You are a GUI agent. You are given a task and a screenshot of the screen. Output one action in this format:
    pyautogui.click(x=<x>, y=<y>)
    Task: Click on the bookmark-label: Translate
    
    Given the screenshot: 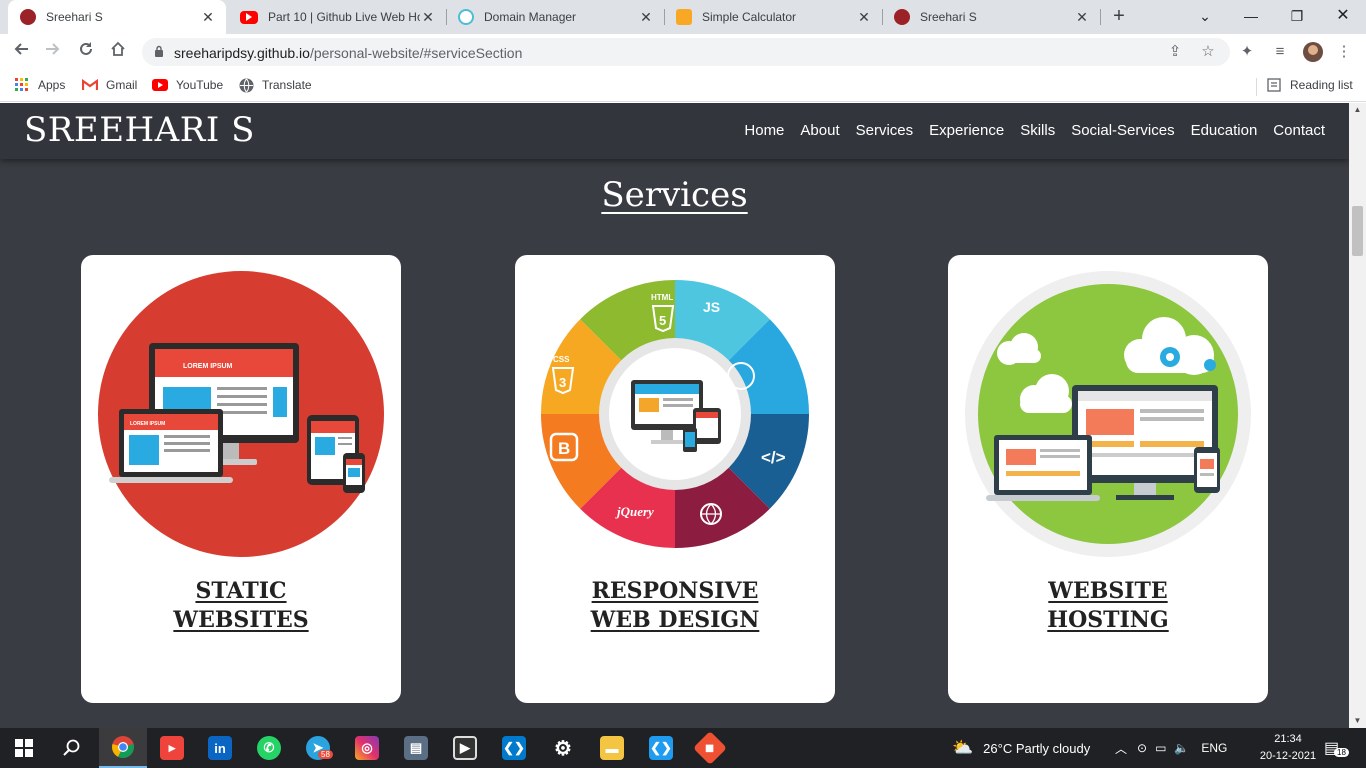 What is the action you would take?
    pyautogui.click(x=287, y=85)
    